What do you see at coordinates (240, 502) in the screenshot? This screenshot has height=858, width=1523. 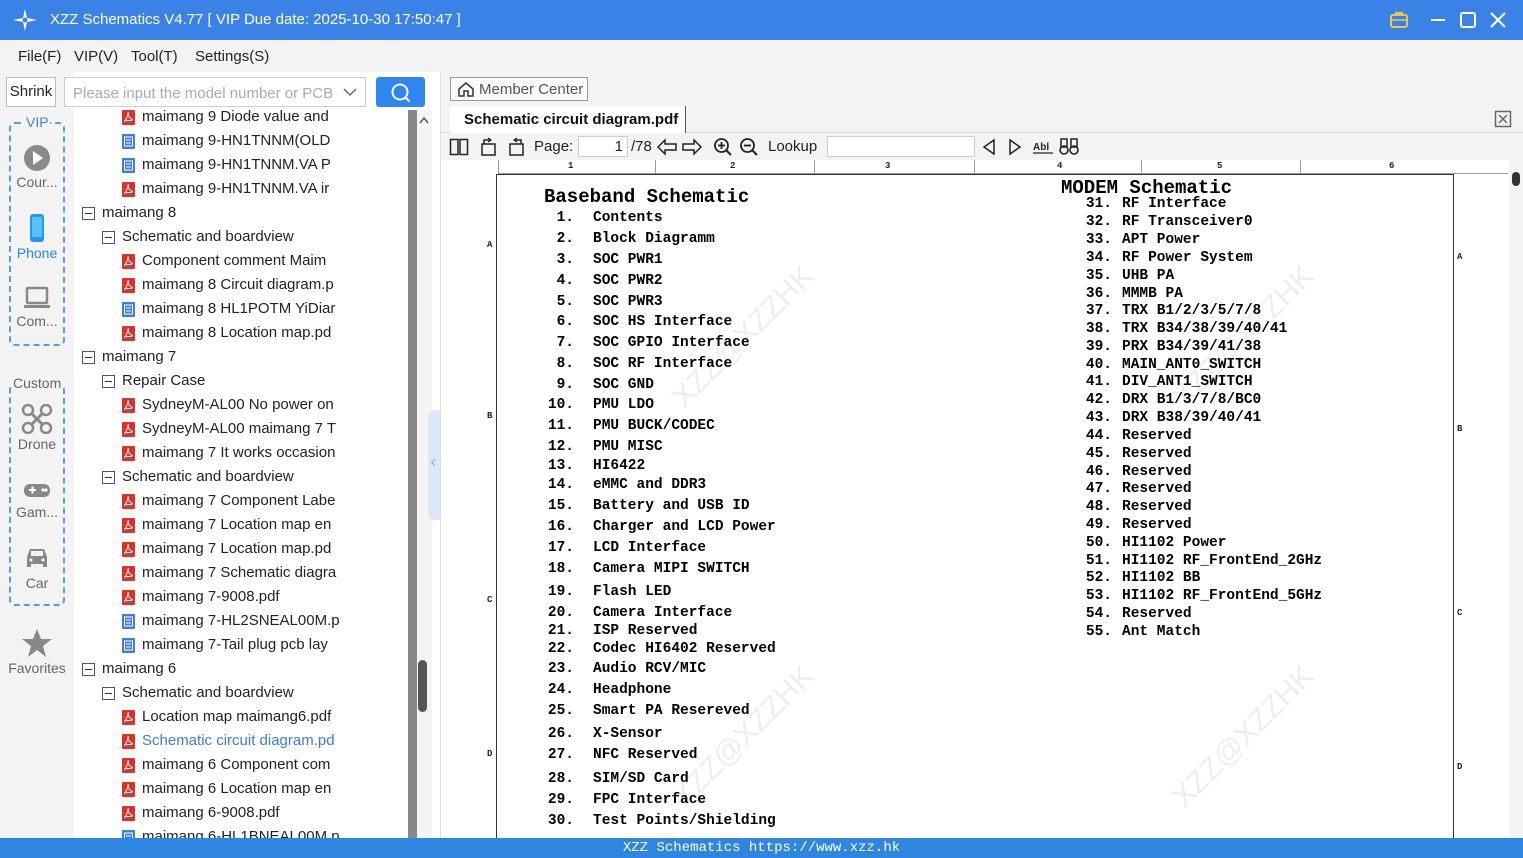 I see `tree-file: maimang 7 Component Labe` at bounding box center [240, 502].